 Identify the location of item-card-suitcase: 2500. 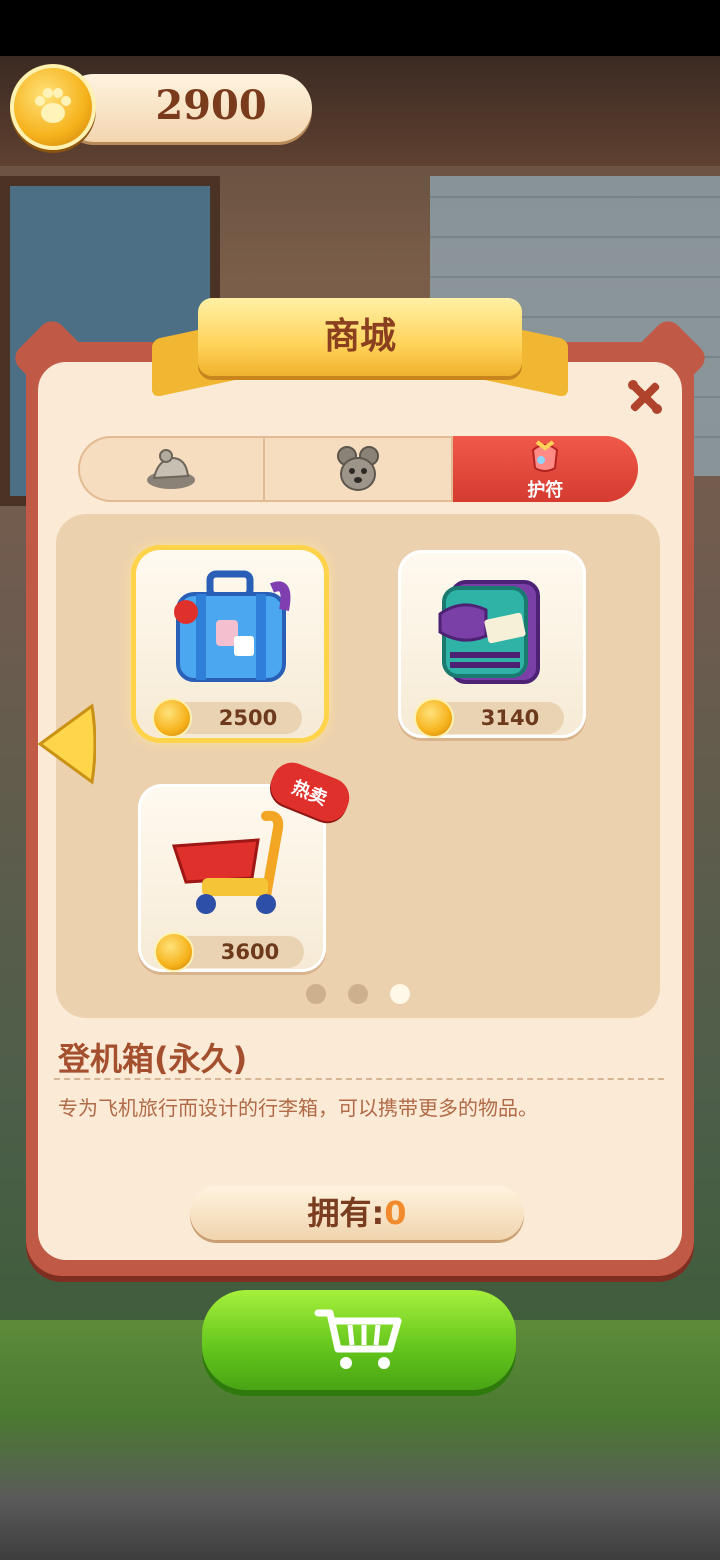
(230, 644).